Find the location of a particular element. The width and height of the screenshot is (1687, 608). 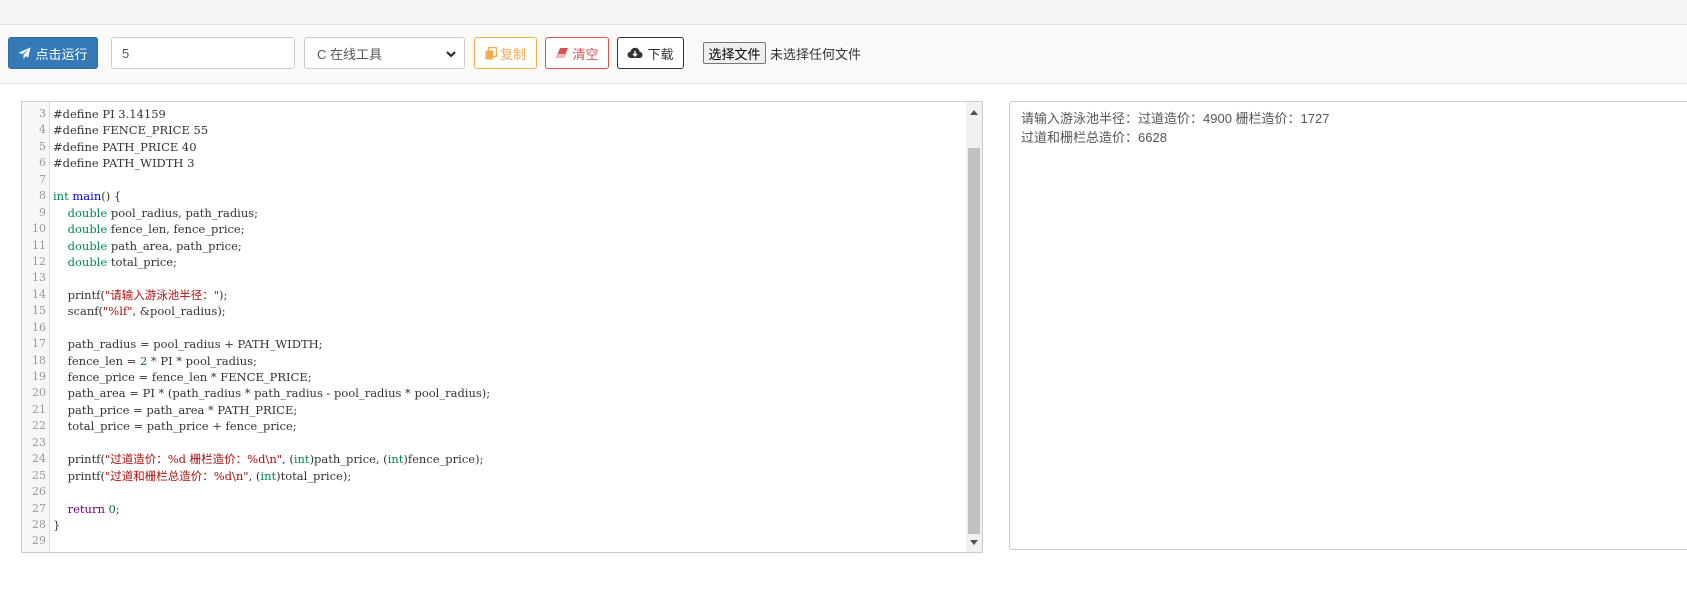

code-token: } is located at coordinates (57, 524).